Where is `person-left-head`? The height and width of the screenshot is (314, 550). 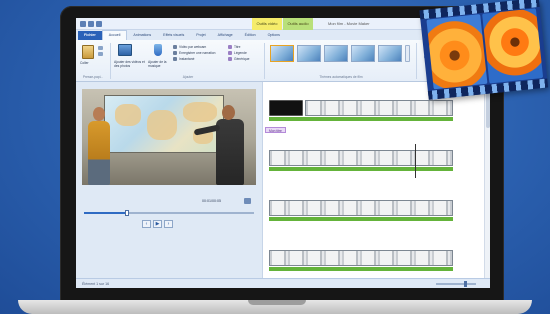 person-left-head is located at coordinates (99, 114).